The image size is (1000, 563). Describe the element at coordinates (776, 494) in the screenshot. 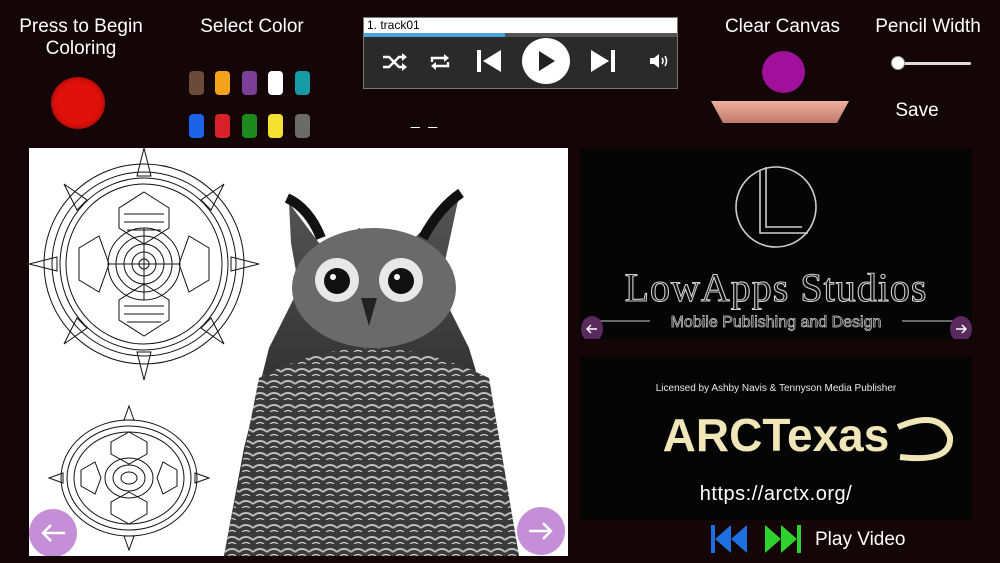

I see `arctexas-url: https://arctx.org/` at that location.